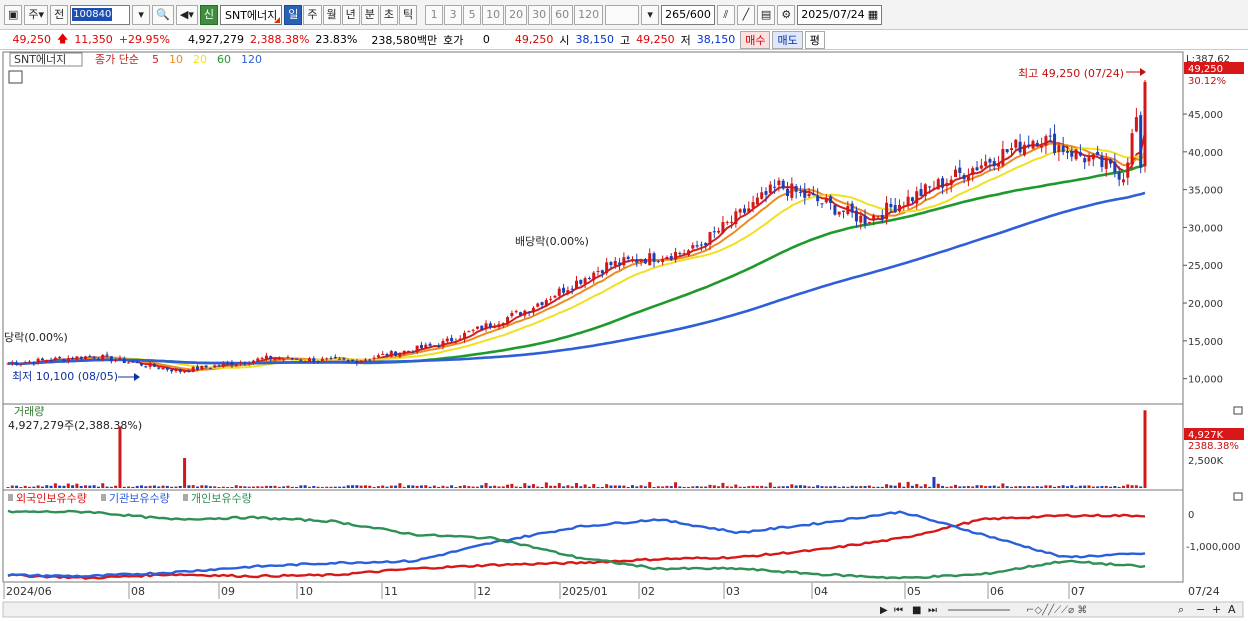 This screenshot has height=621, width=1248. Describe the element at coordinates (186, 14) in the screenshot. I see `speaker-icon: ◀▾` at that location.